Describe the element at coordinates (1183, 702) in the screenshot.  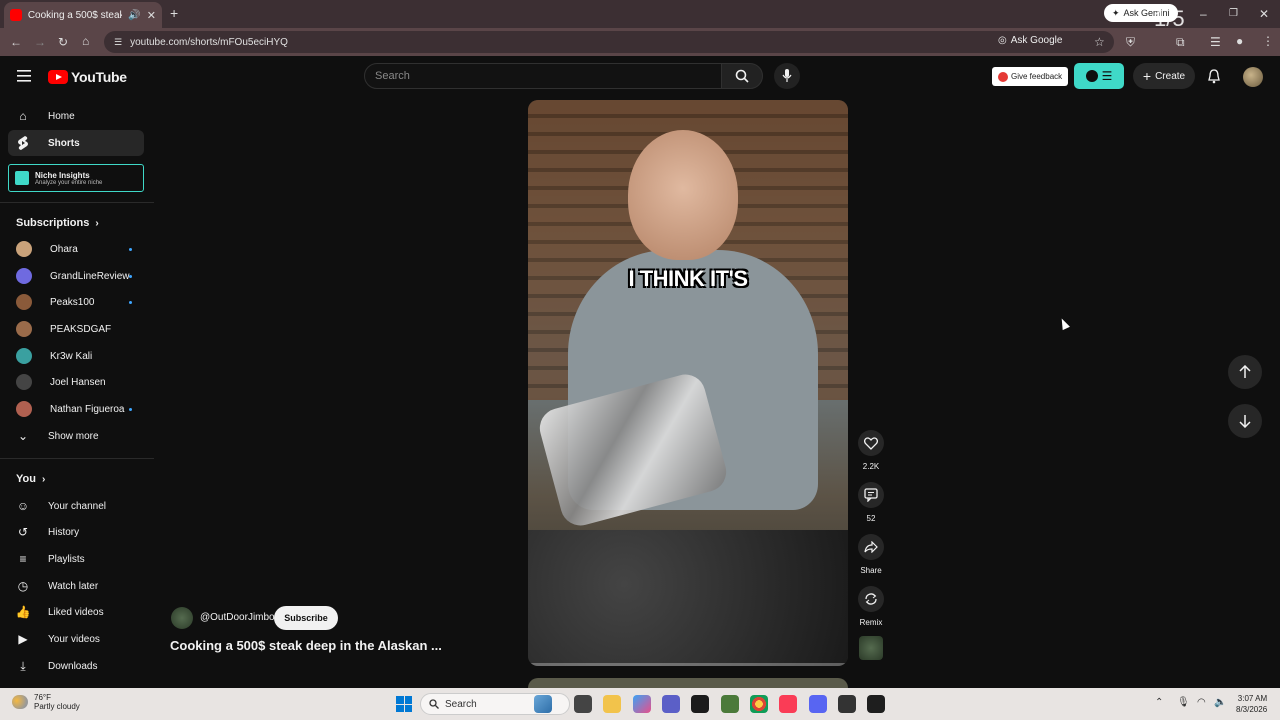
I see `microphone-tray-icon: 🎙` at that location.